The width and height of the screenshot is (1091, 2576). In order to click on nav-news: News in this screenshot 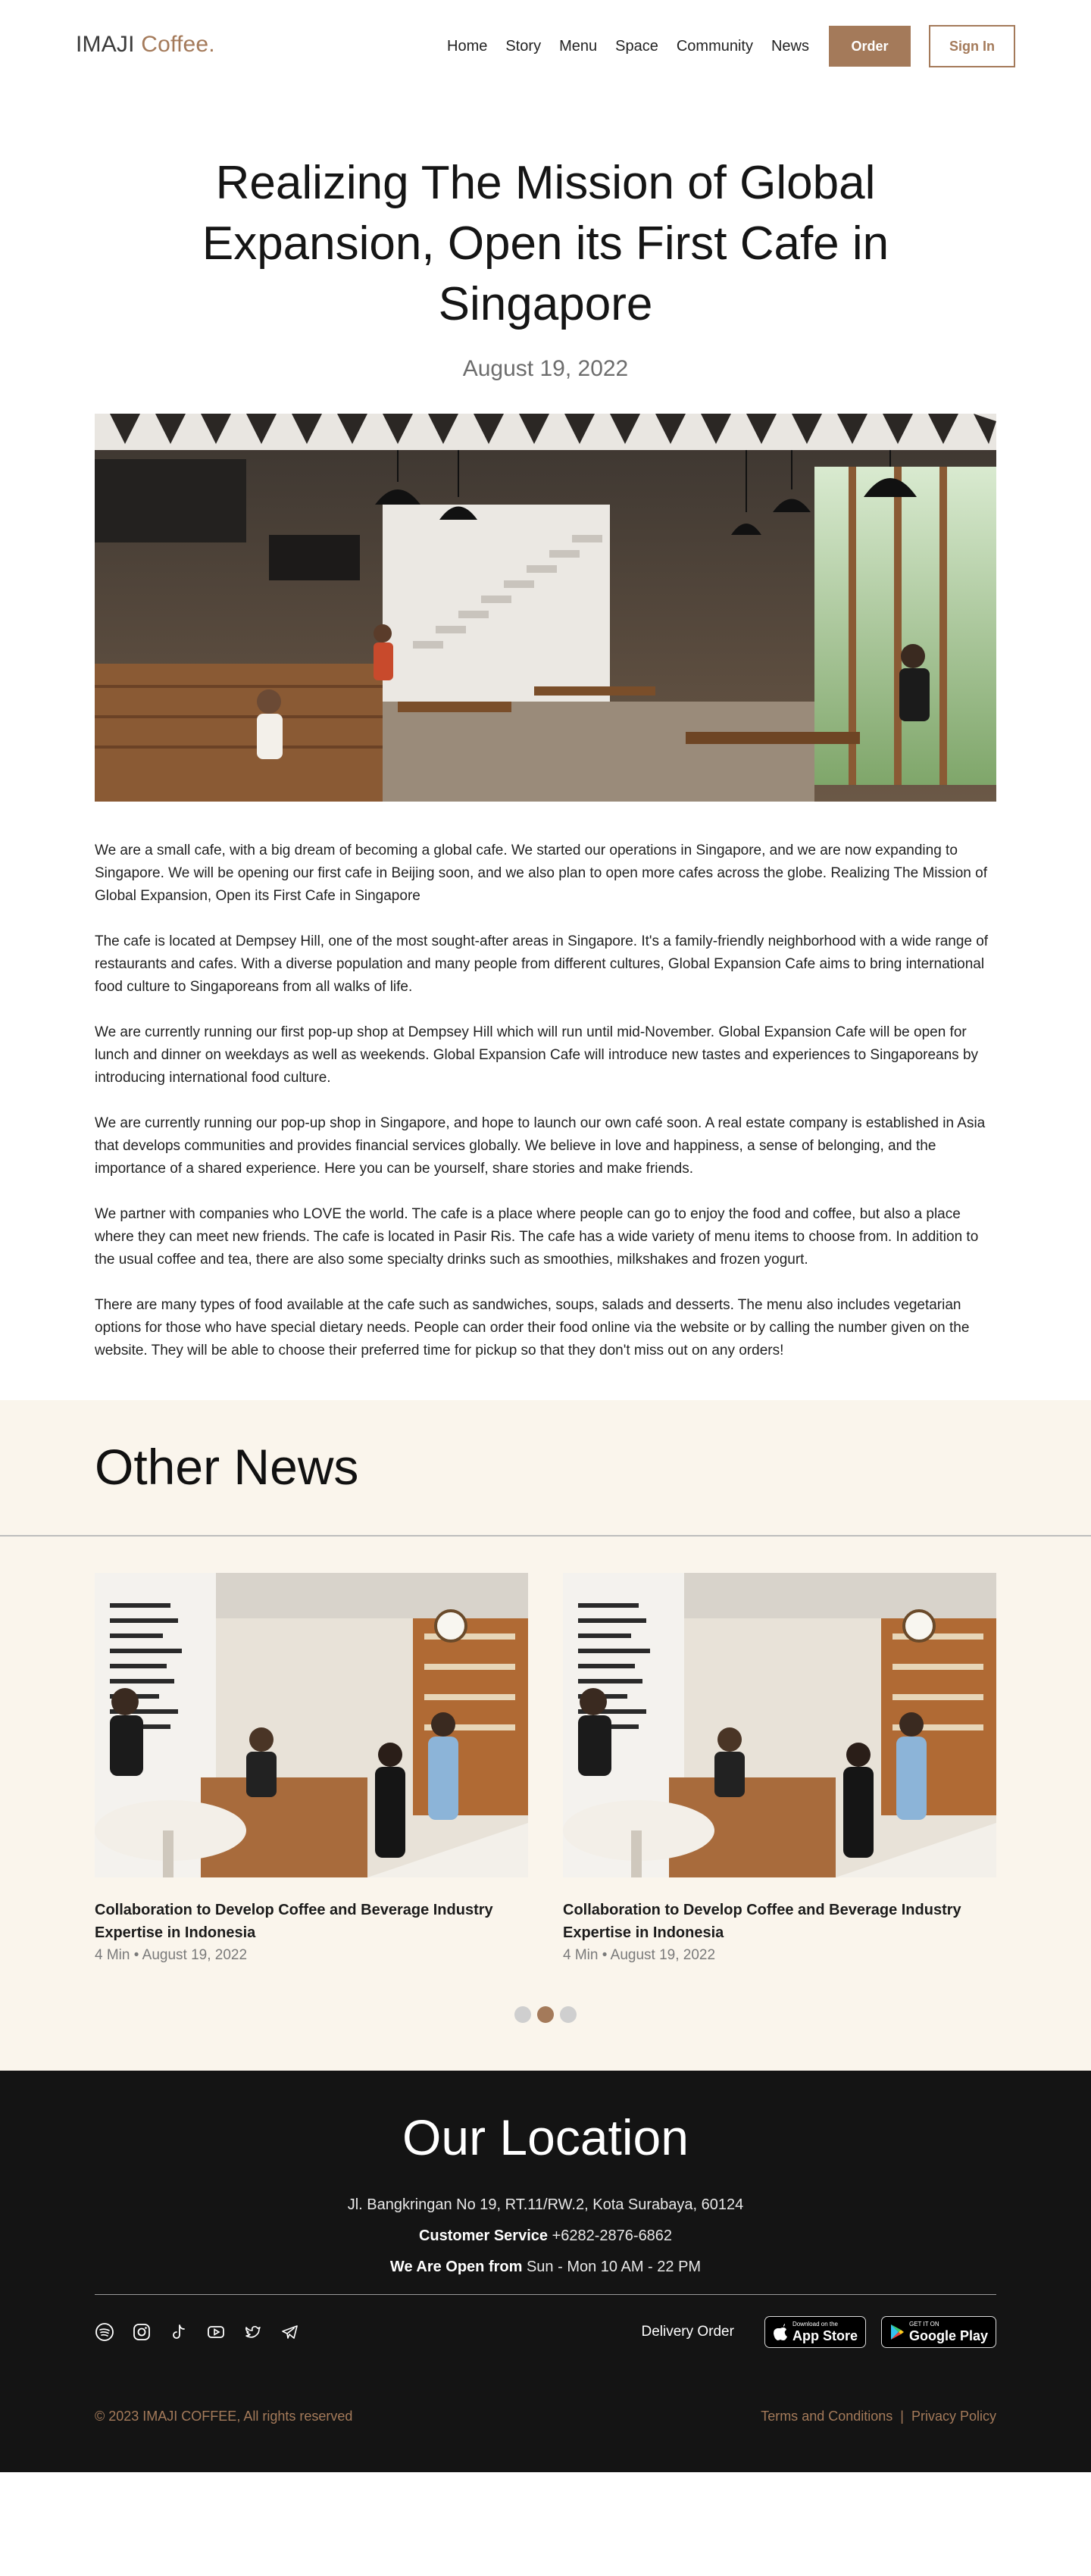, I will do `click(790, 46)`.